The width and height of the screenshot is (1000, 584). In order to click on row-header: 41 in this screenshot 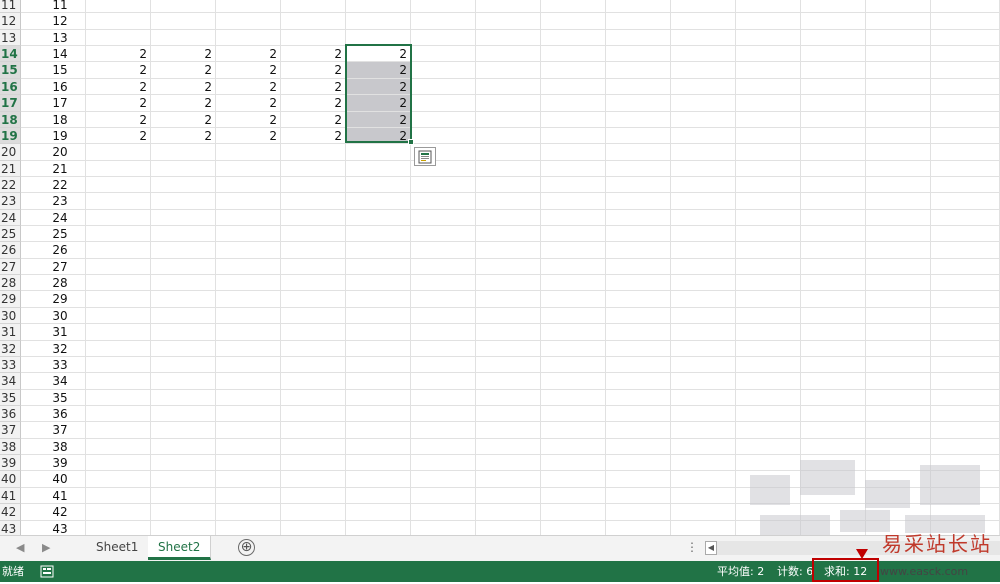, I will do `click(10, 496)`.